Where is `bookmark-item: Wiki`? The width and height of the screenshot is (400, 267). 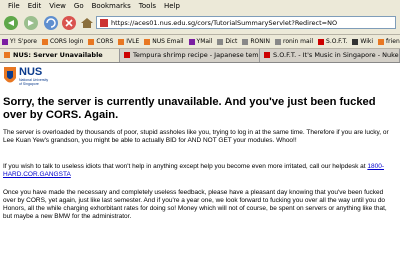 bookmark-item: Wiki is located at coordinates (363, 41).